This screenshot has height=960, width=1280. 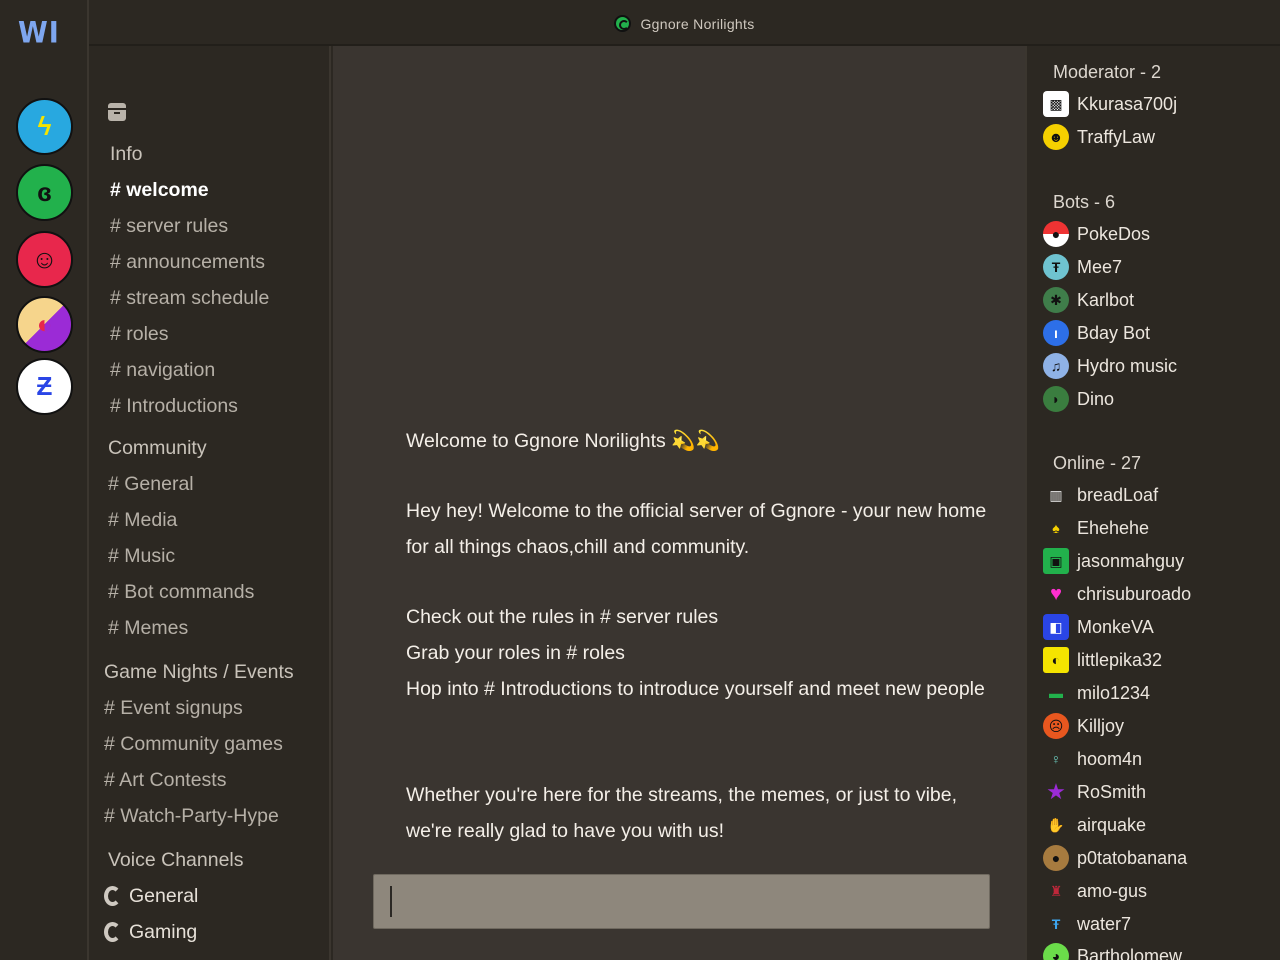 What do you see at coordinates (169, 226) in the screenshot?
I see `channel-server-rules: # server rules` at bounding box center [169, 226].